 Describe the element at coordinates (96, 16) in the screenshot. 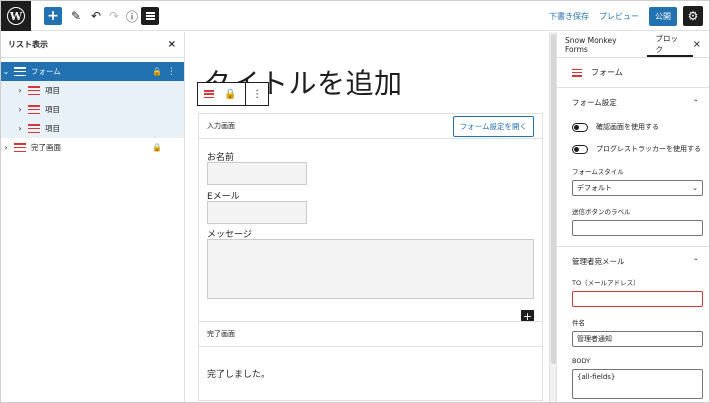

I see `undo-icon: ↶` at that location.